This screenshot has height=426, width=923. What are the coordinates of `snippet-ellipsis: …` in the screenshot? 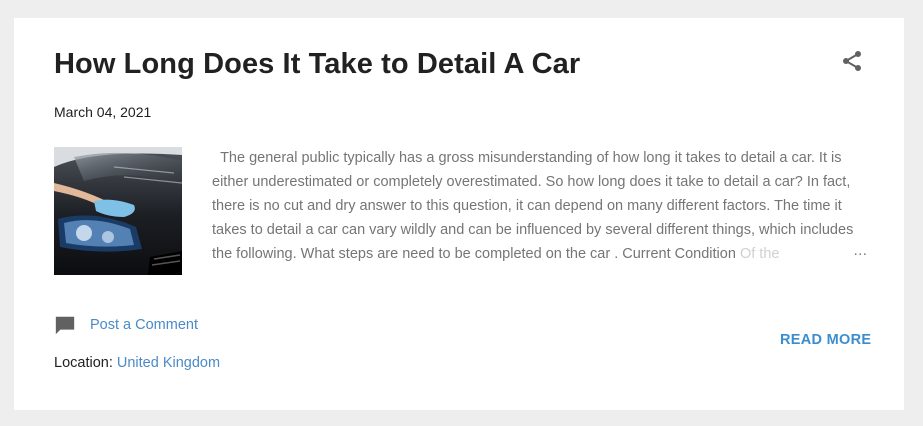 It's located at (860, 251).